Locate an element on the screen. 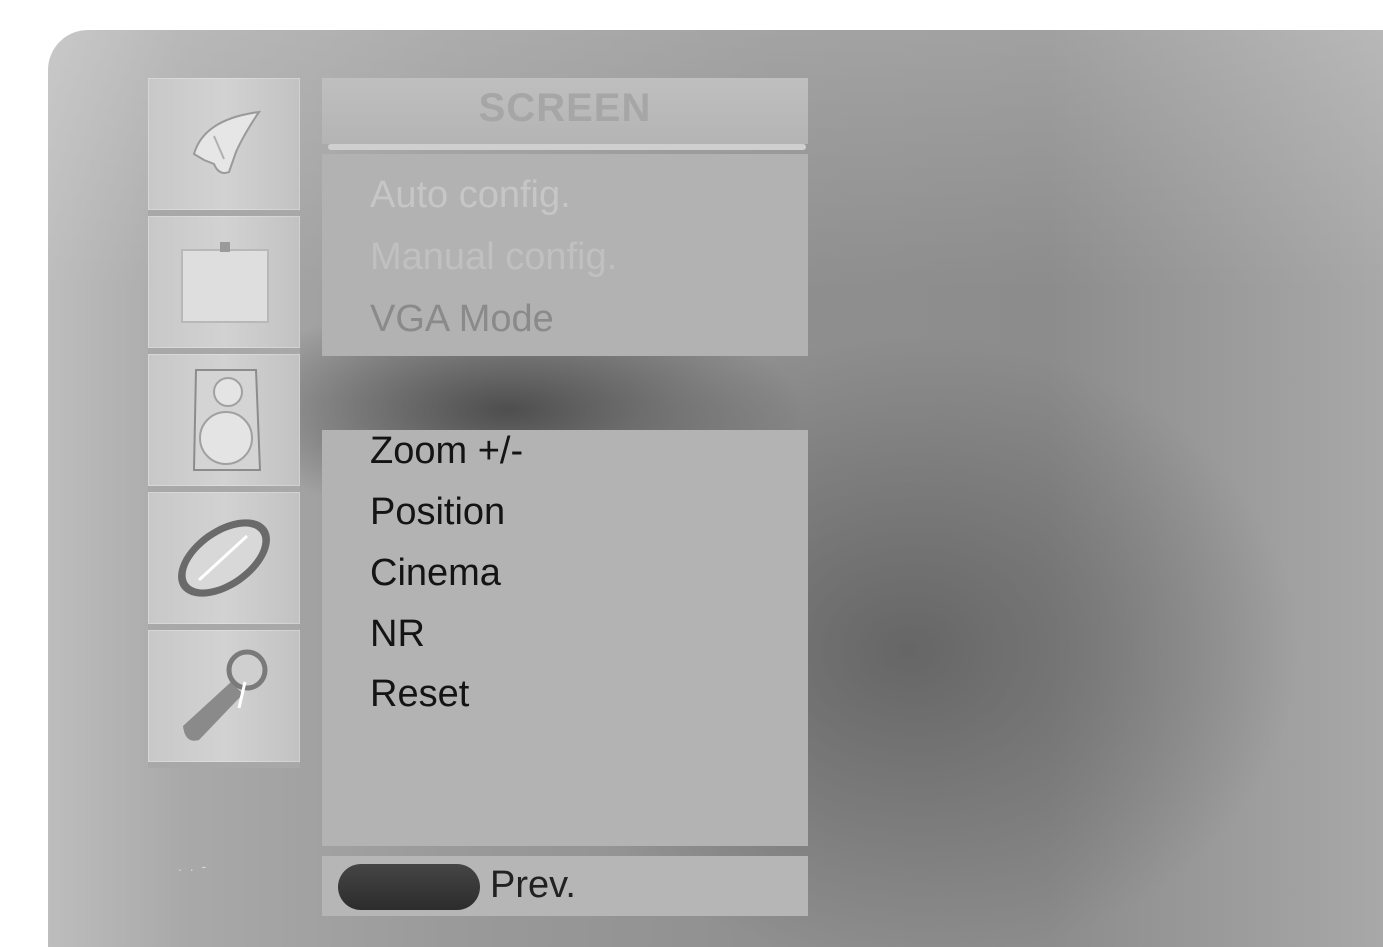 This screenshot has width=1383, height=947. menu-item-cinema: Cinema is located at coordinates (435, 573).